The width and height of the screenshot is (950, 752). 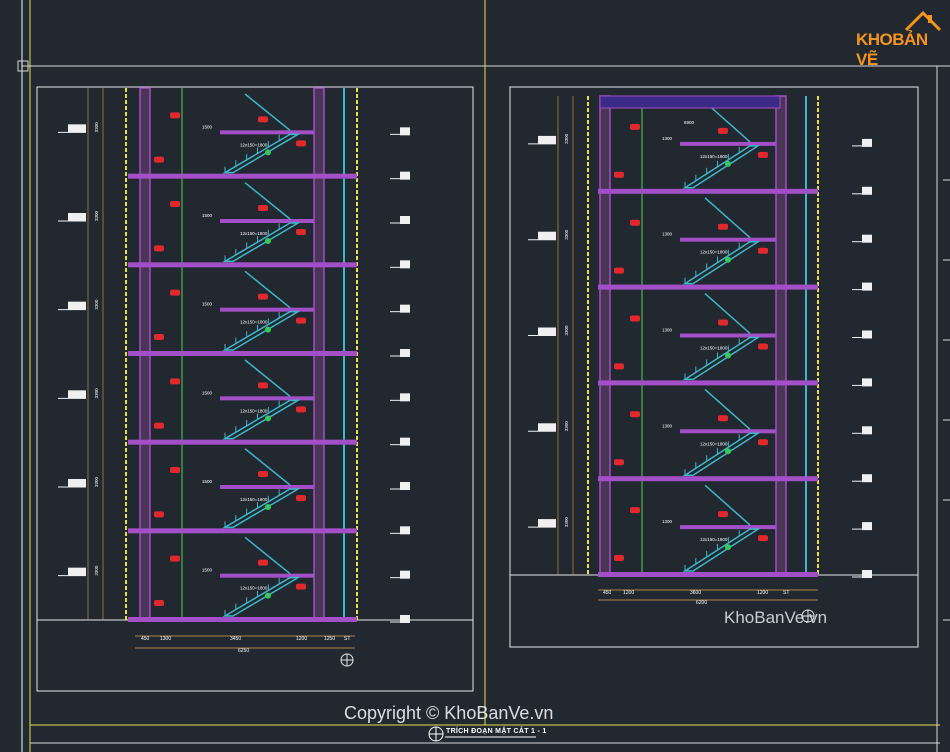 I want to click on left-dim-0: 450, so click(x=145, y=639).